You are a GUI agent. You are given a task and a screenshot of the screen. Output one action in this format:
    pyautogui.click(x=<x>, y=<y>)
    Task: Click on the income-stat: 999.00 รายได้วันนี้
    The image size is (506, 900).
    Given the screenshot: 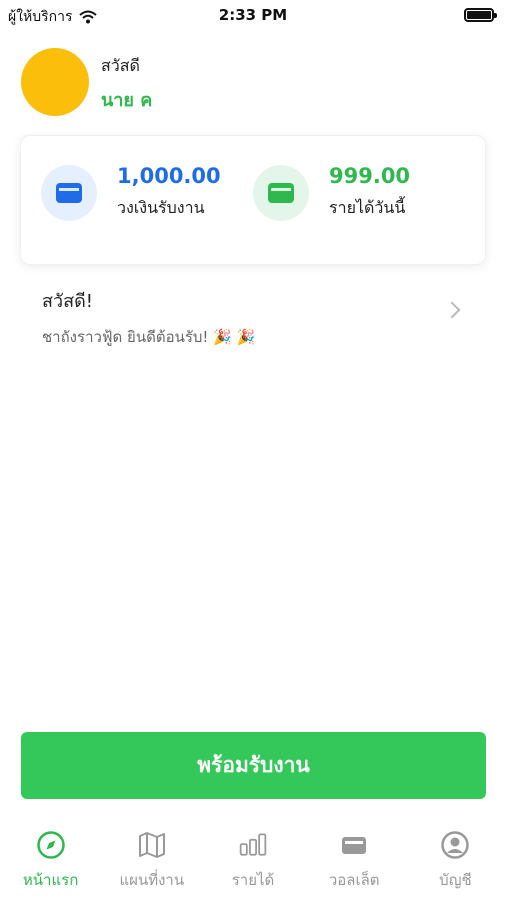 What is the action you would take?
    pyautogui.click(x=331, y=192)
    